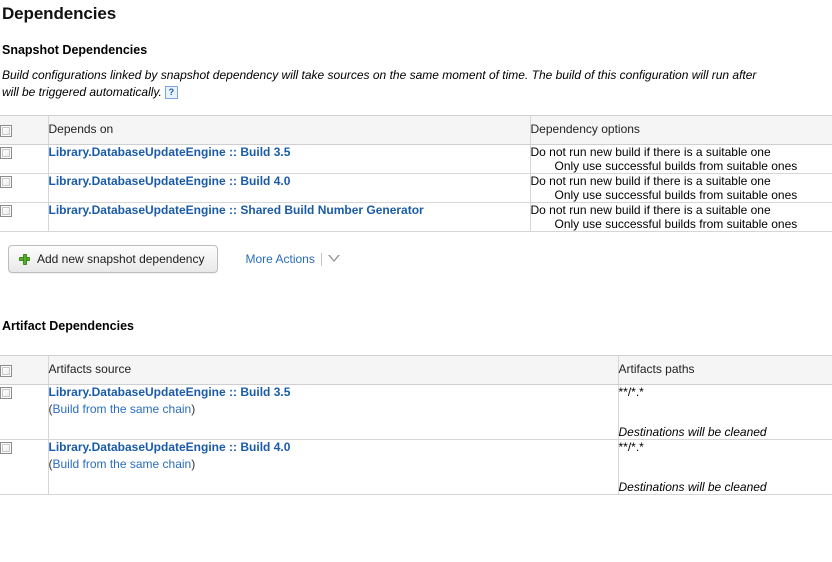 This screenshot has height=562, width=832. What do you see at coordinates (331, 210) in the screenshot?
I see `build-link: Shared Build Number Generator` at bounding box center [331, 210].